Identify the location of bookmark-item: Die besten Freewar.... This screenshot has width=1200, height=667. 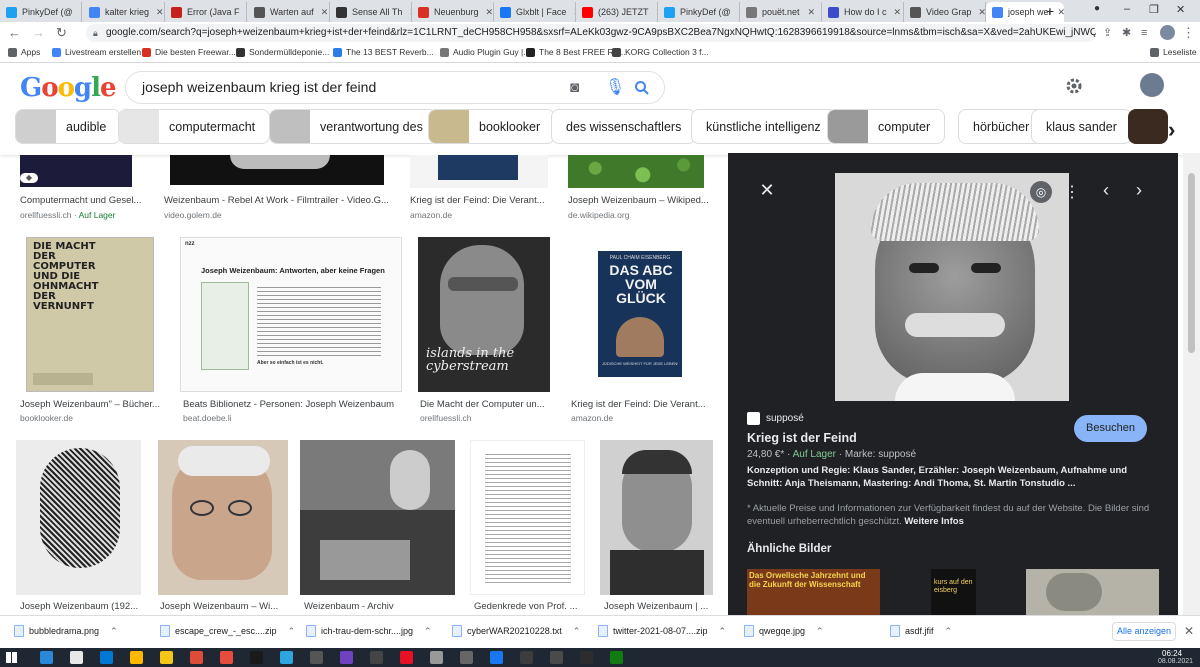
(189, 52).